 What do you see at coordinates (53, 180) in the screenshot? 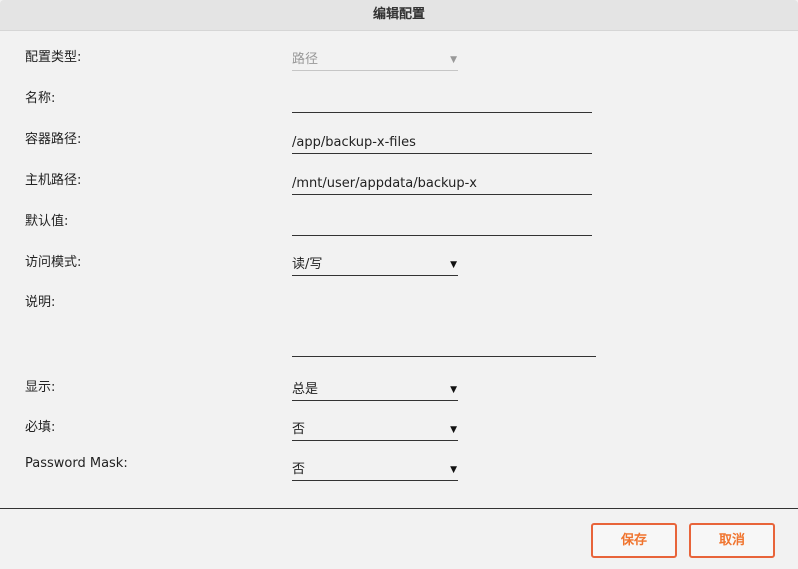
I see `host-path-label: 主机路径:` at bounding box center [53, 180].